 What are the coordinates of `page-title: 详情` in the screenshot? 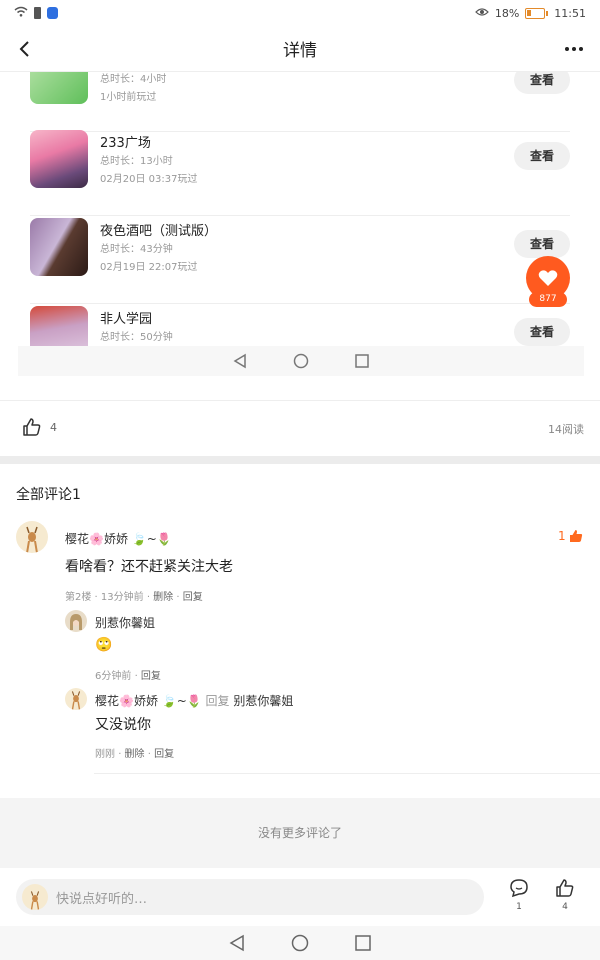 It's located at (300, 51).